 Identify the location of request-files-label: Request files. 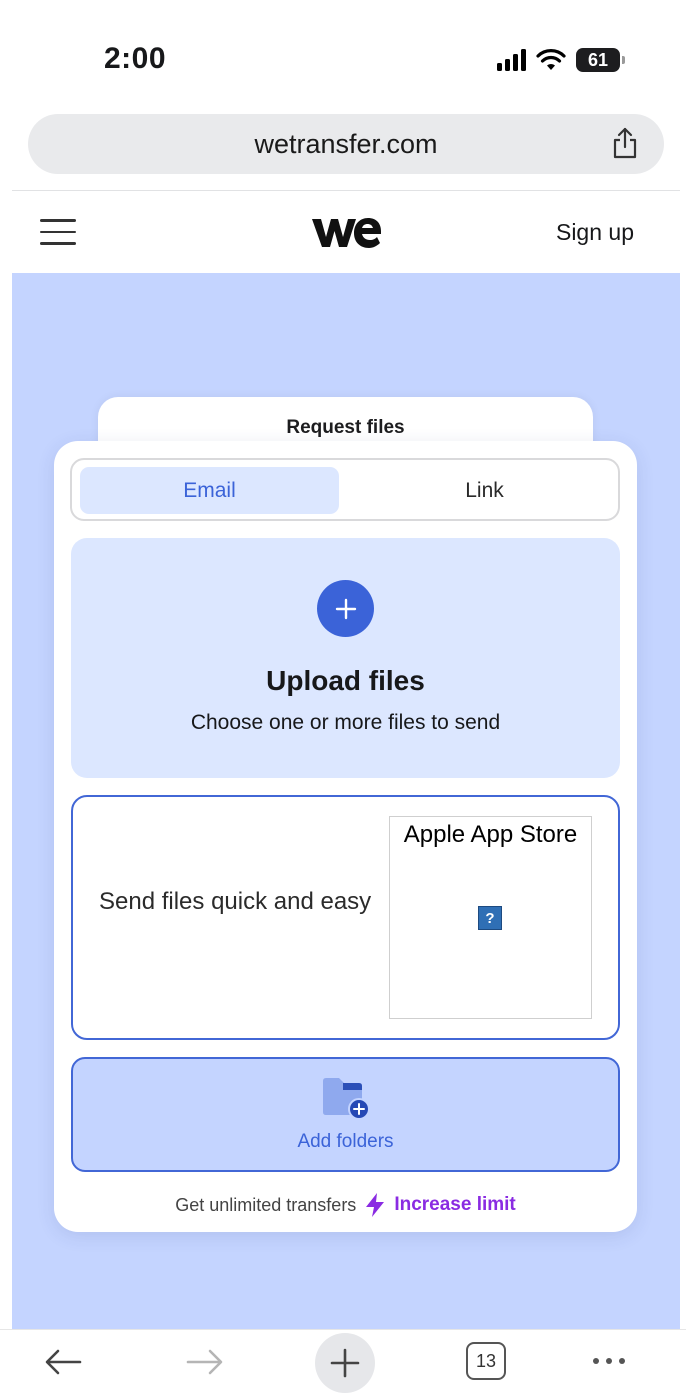
(345, 427).